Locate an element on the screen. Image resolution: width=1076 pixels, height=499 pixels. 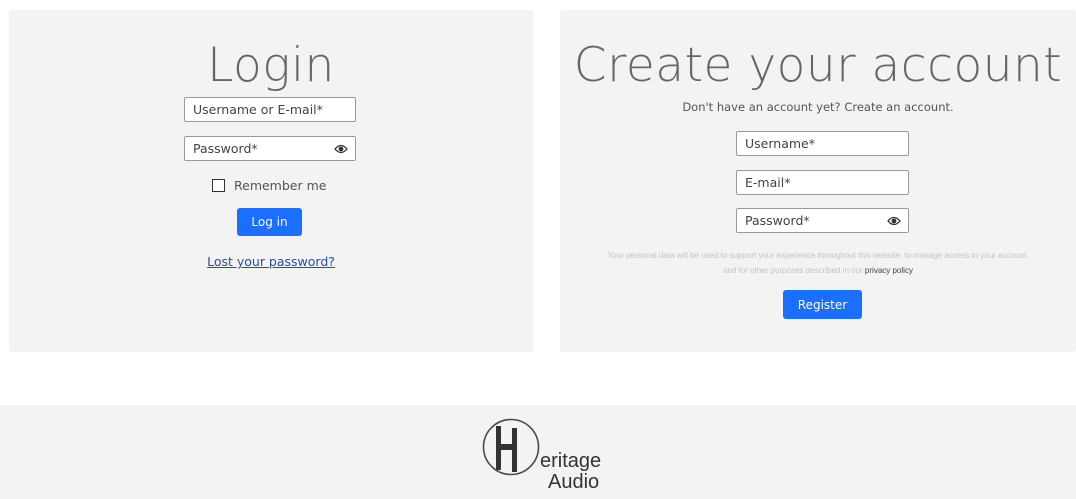
login-password-field is located at coordinates (270, 148).